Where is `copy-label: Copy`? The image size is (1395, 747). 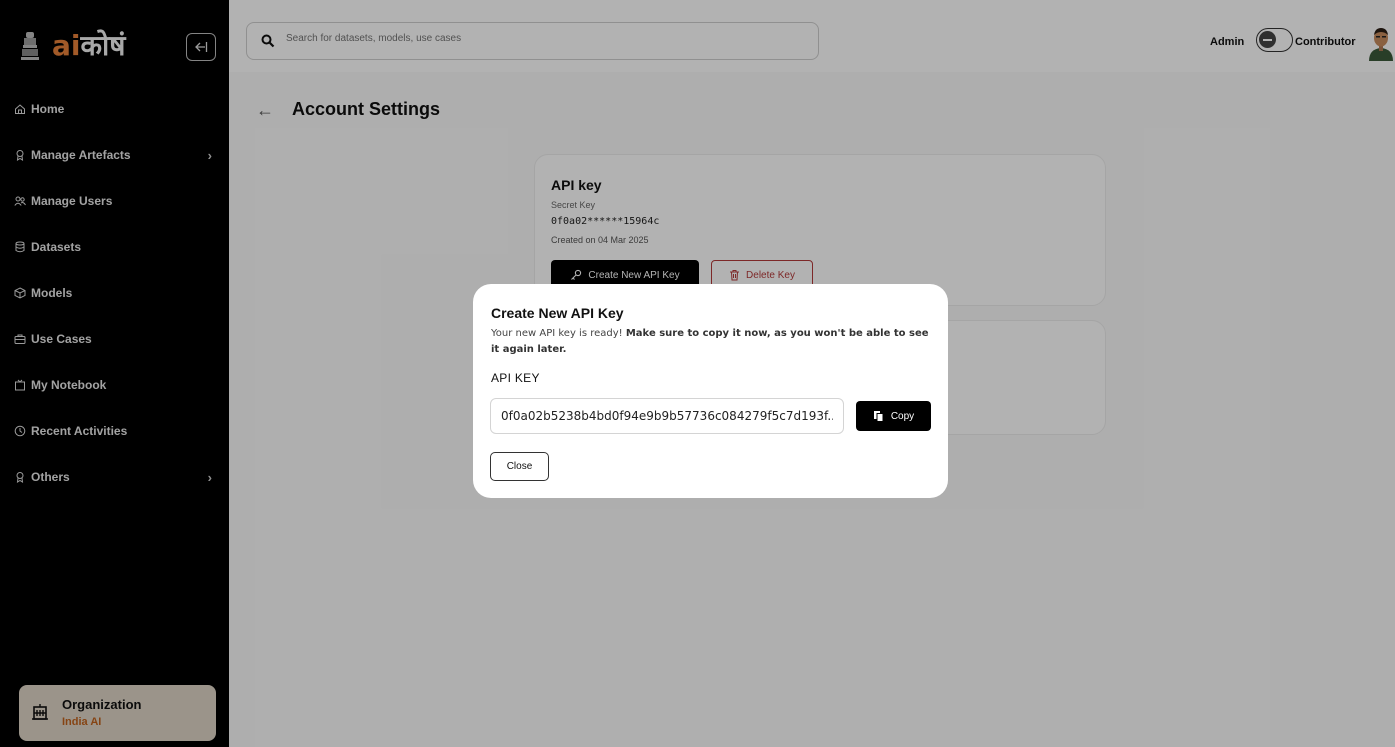 copy-label: Copy is located at coordinates (902, 416).